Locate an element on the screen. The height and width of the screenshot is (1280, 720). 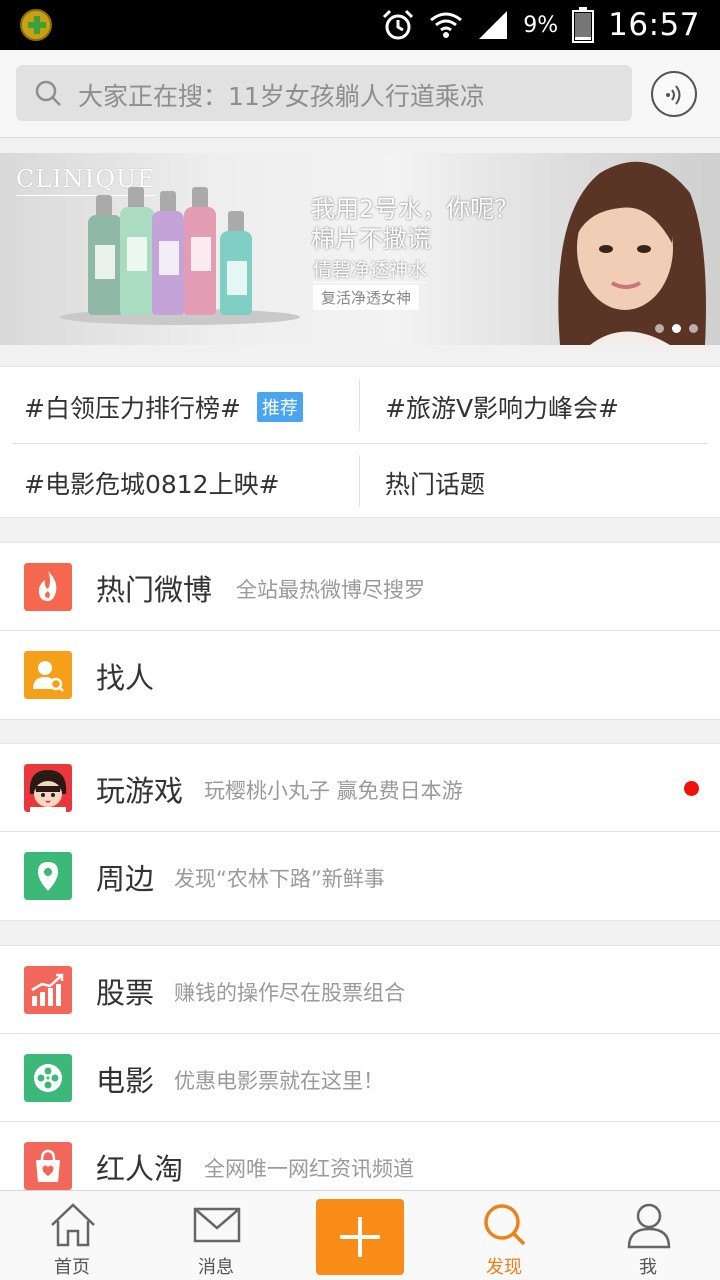
clock: 16:57 is located at coordinates (654, 25).